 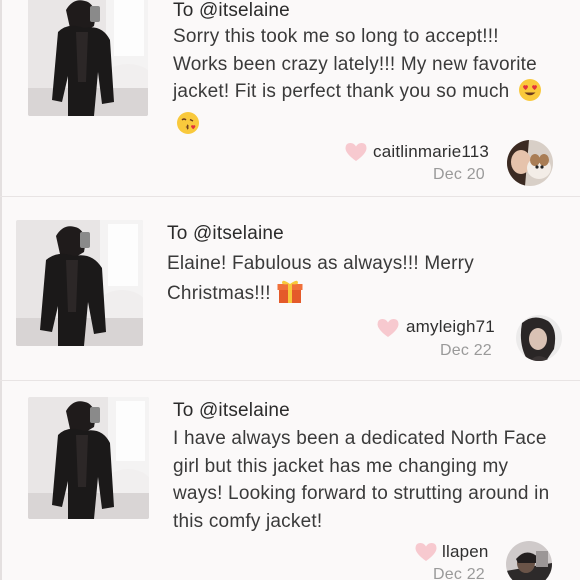 What do you see at coordinates (431, 152) in the screenshot?
I see `comment-username: caitlinmarie113` at bounding box center [431, 152].